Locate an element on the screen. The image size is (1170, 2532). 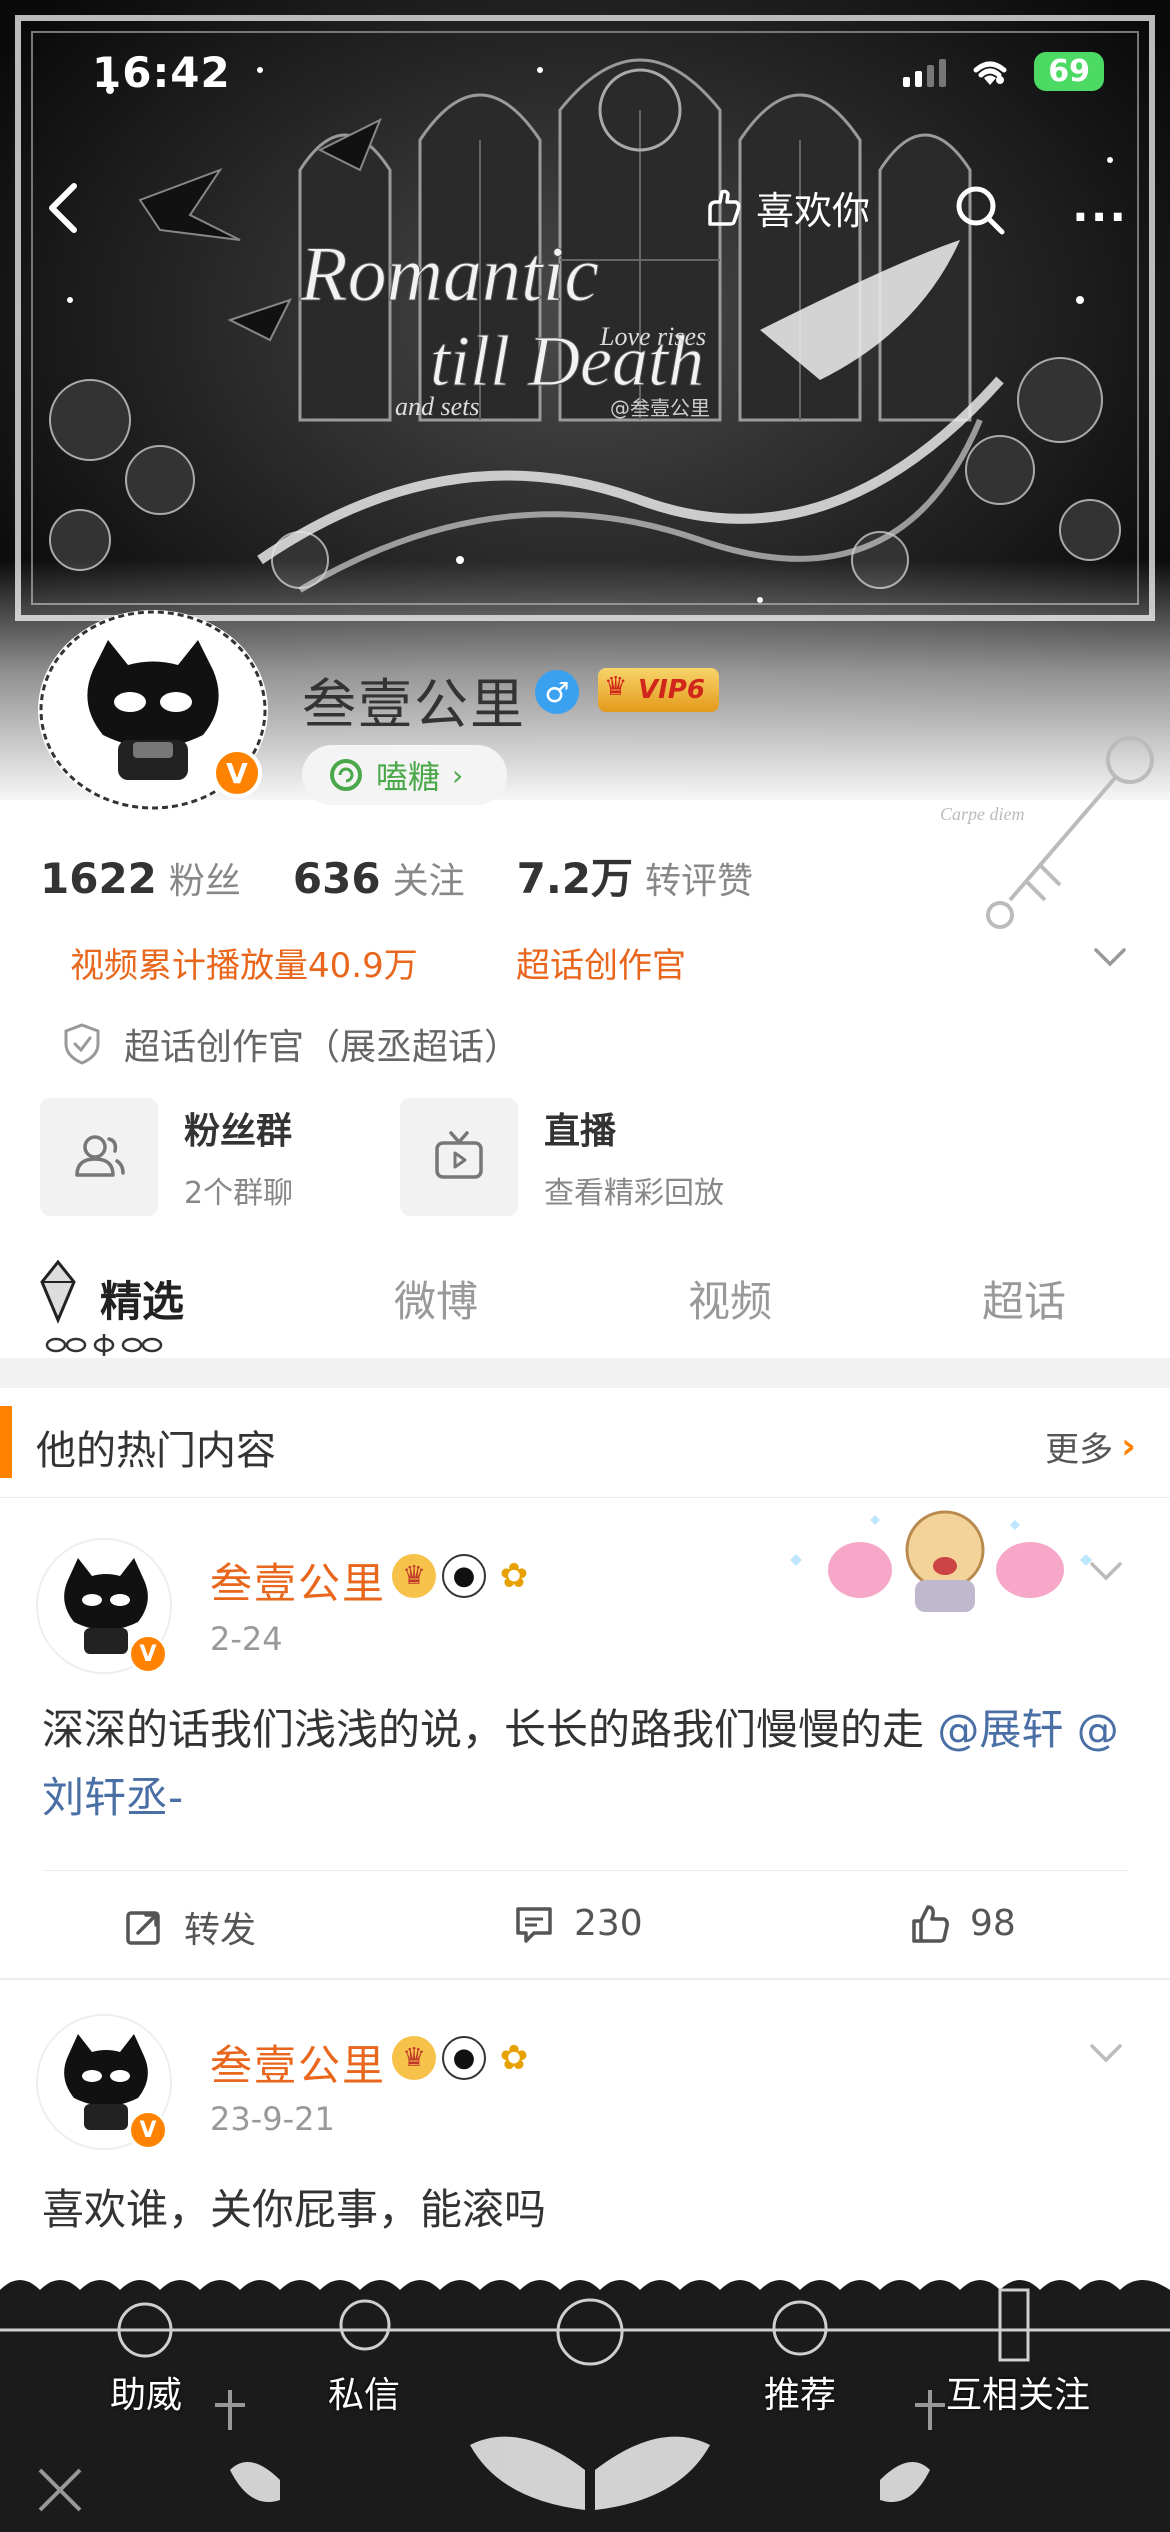
like-button: 98 is located at coordinates (962, 1923).